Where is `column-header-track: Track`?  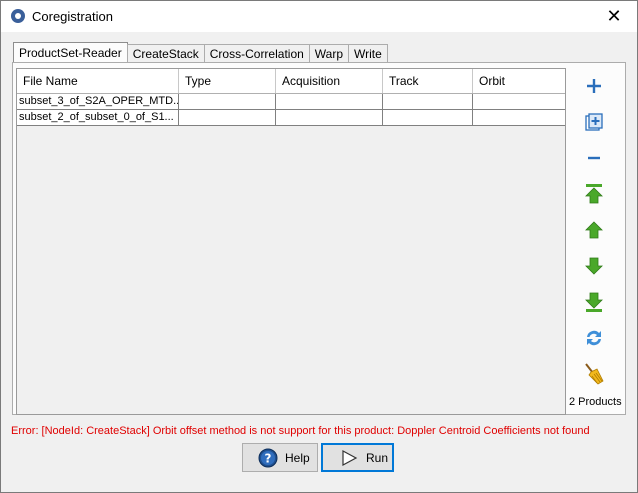 column-header-track: Track is located at coordinates (428, 81).